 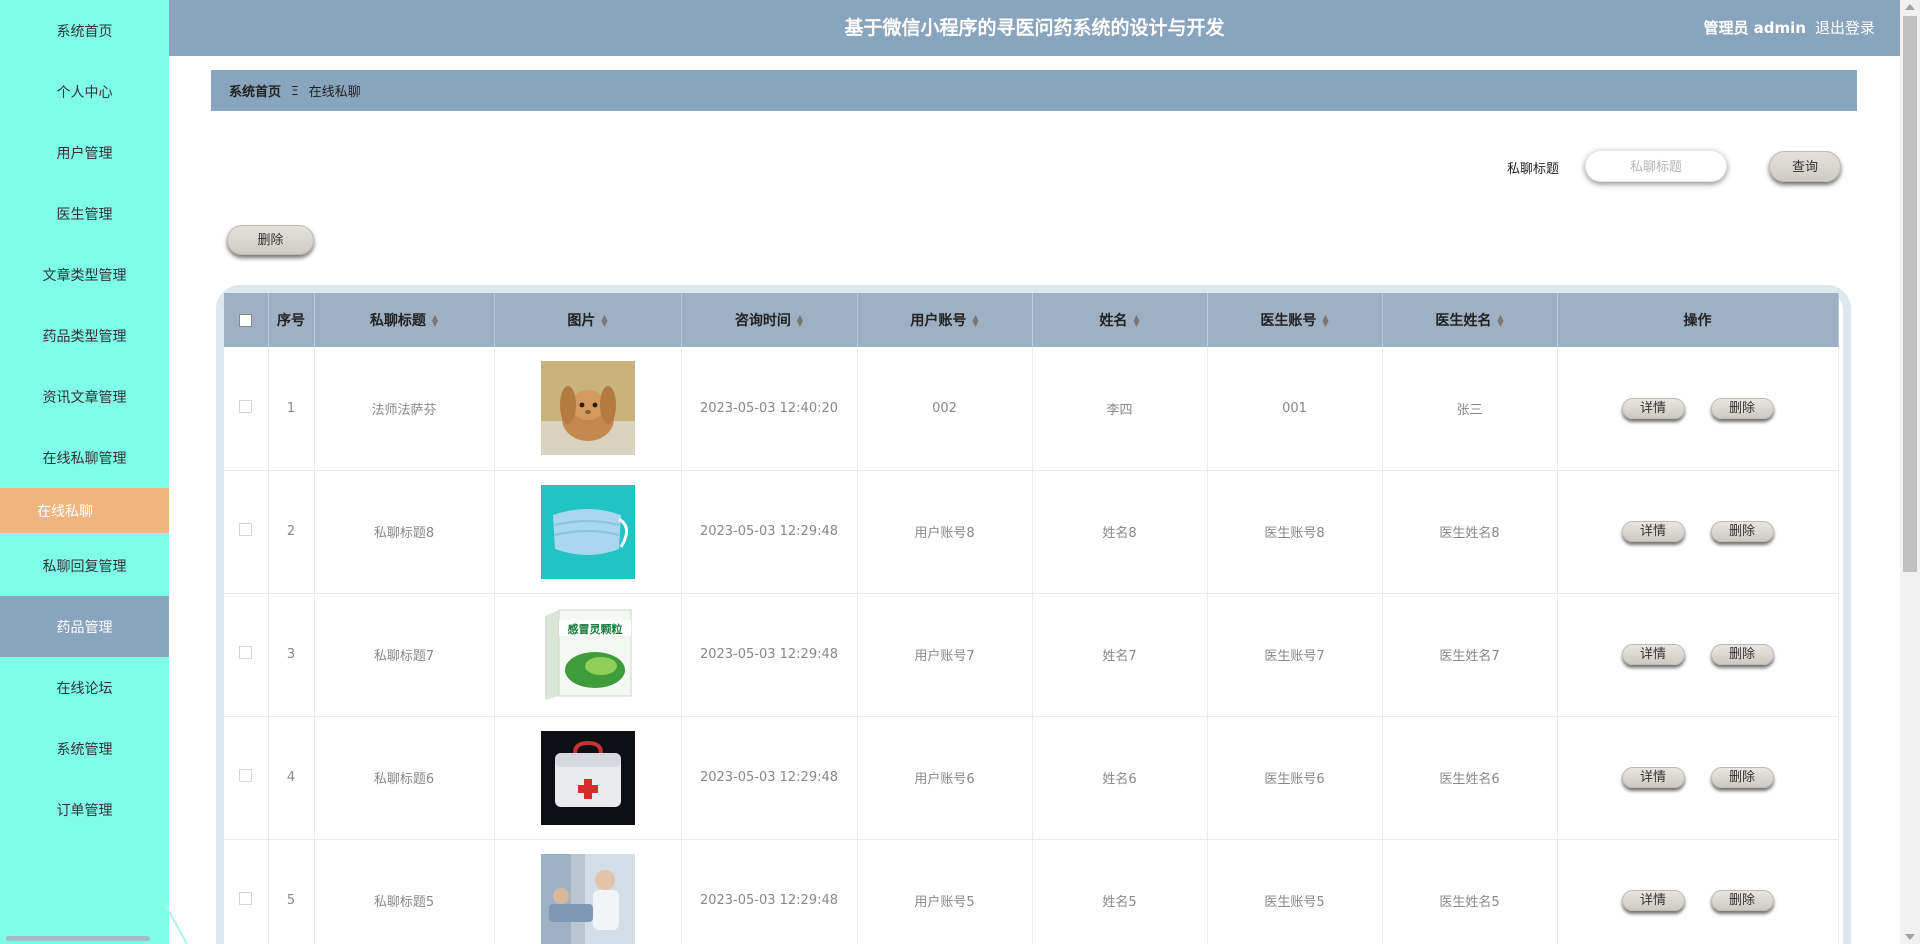 I want to click on column-header-doctor-name: 医生姓名 ▲ ▼, so click(x=1470, y=320).